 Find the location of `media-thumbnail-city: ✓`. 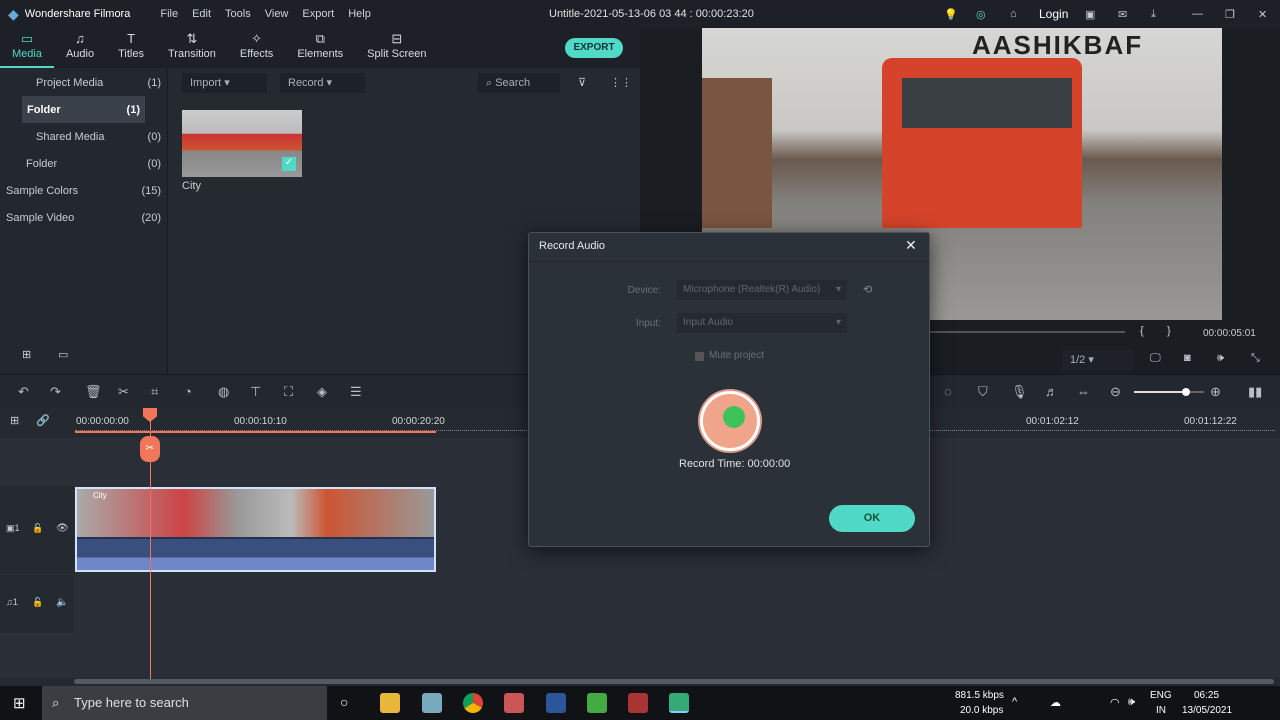

media-thumbnail-city: ✓ is located at coordinates (242, 143).